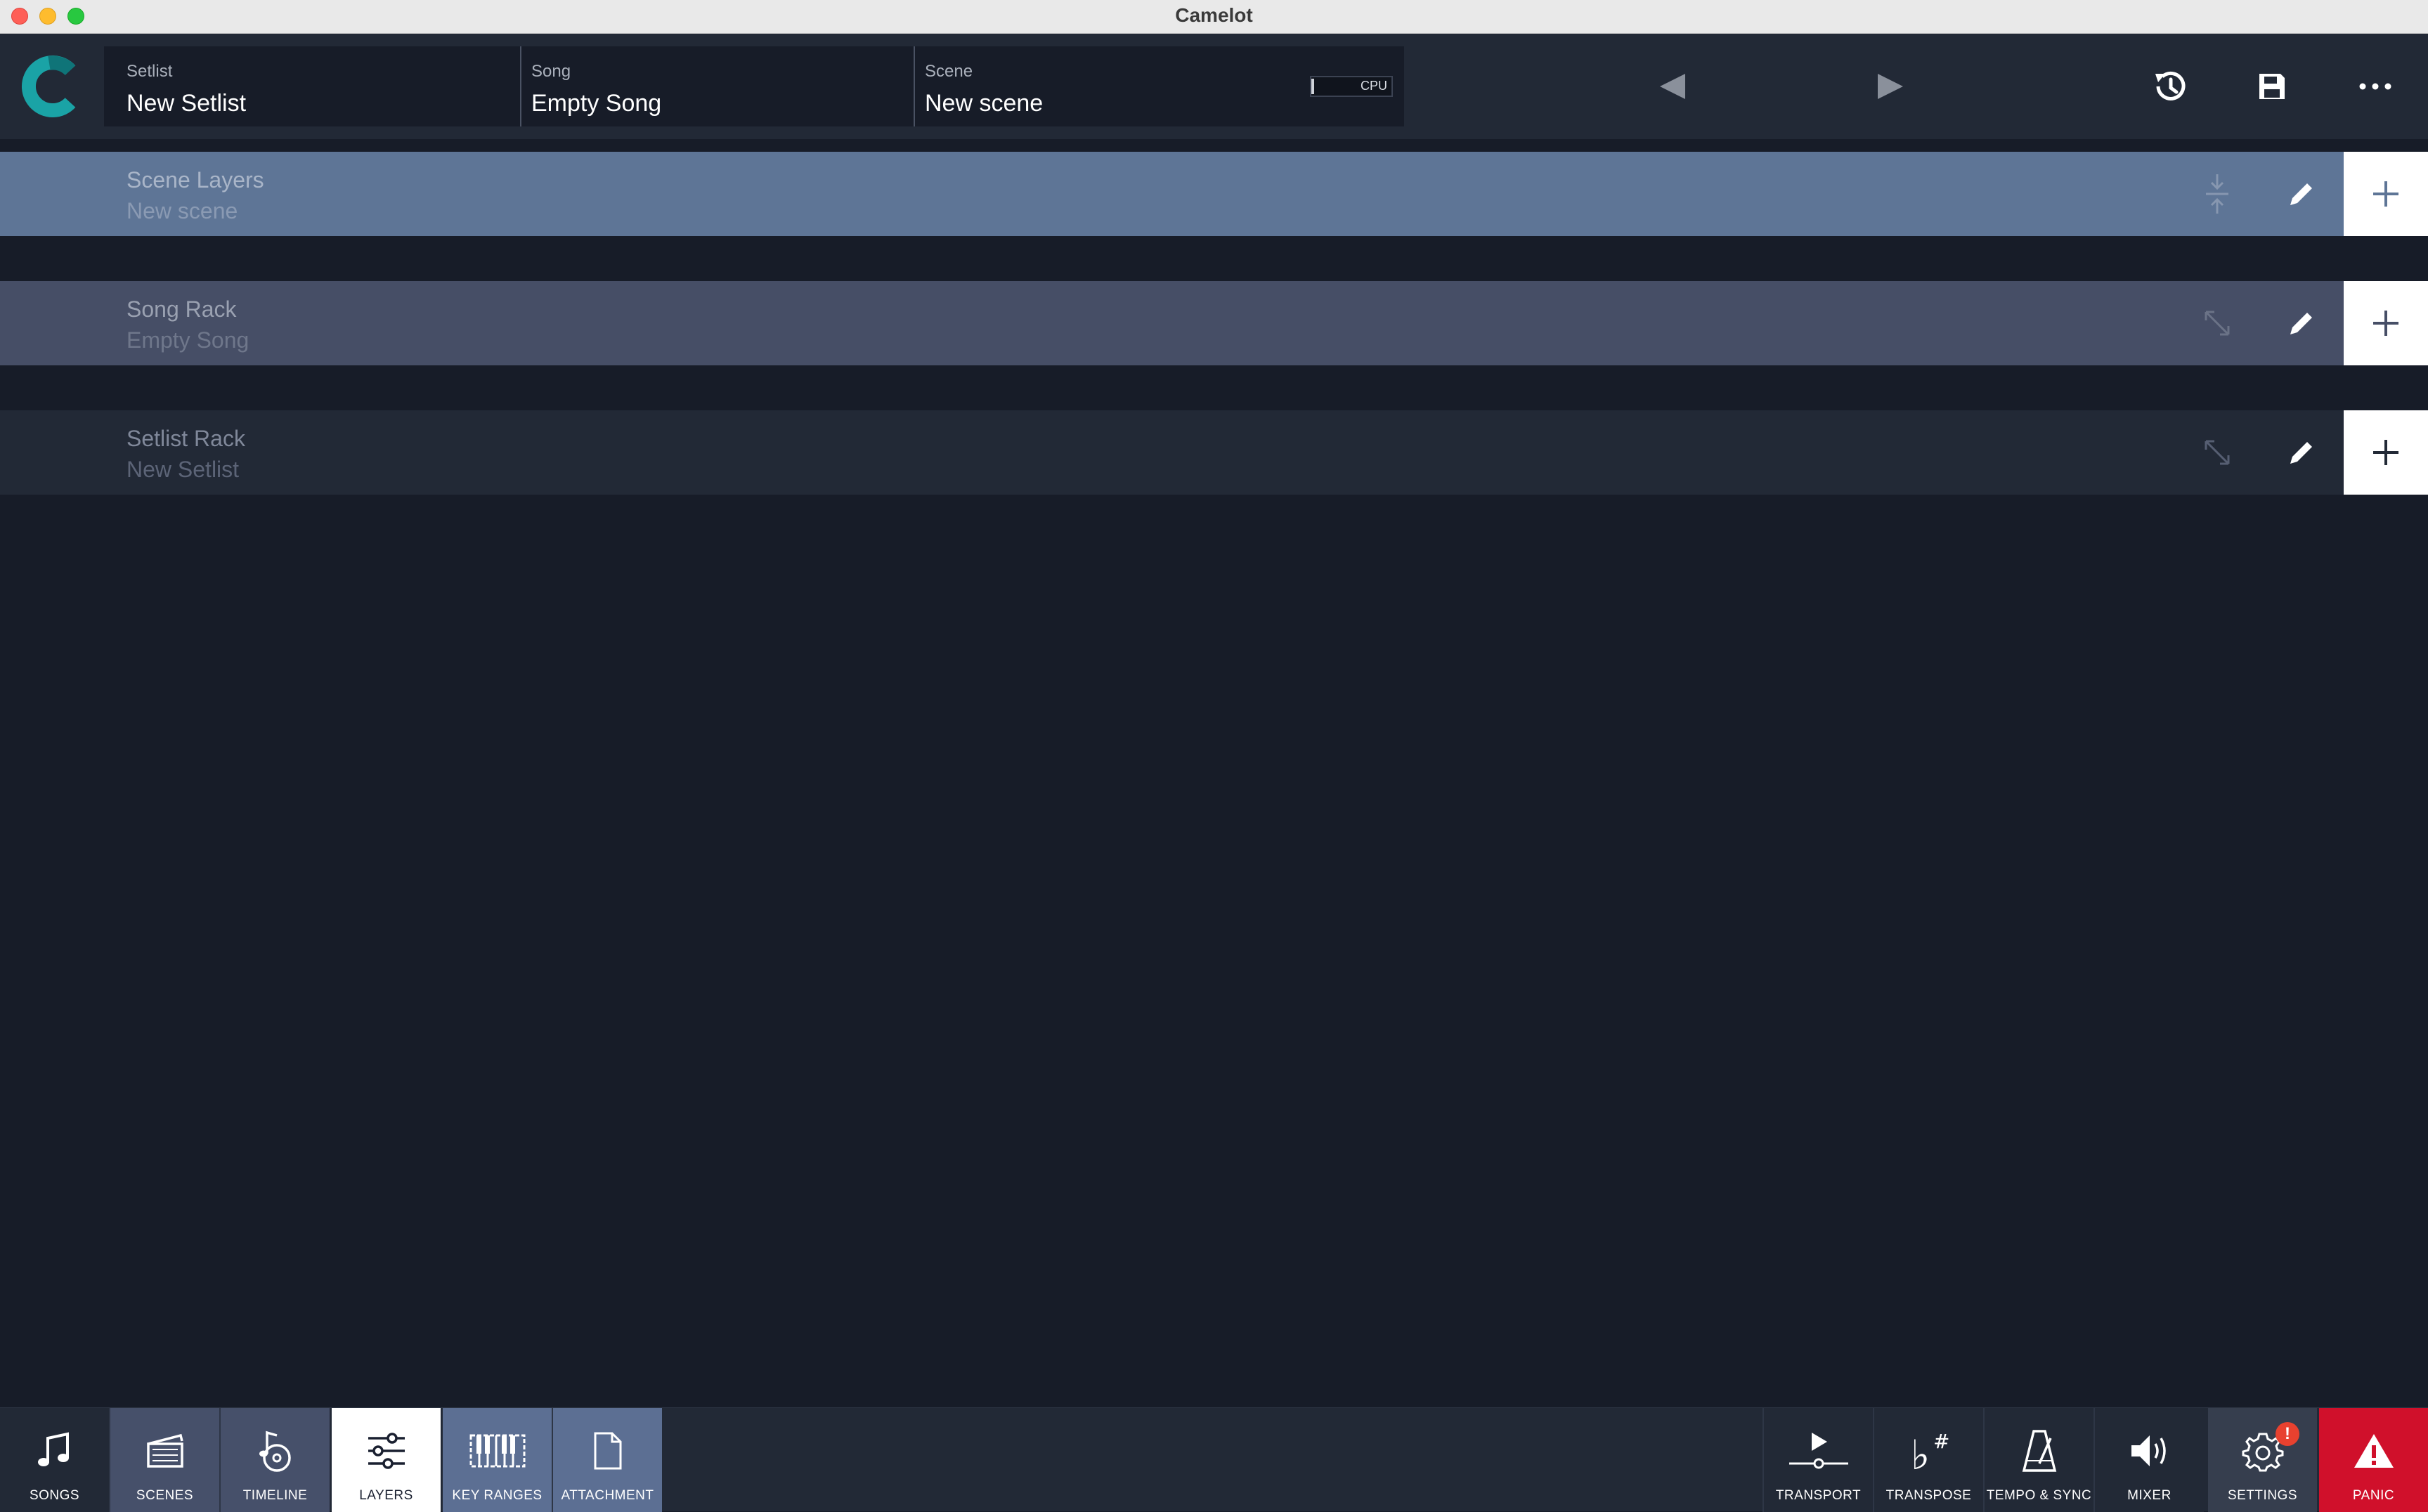  Describe the element at coordinates (551, 71) in the screenshot. I see `song-label: Song` at that location.